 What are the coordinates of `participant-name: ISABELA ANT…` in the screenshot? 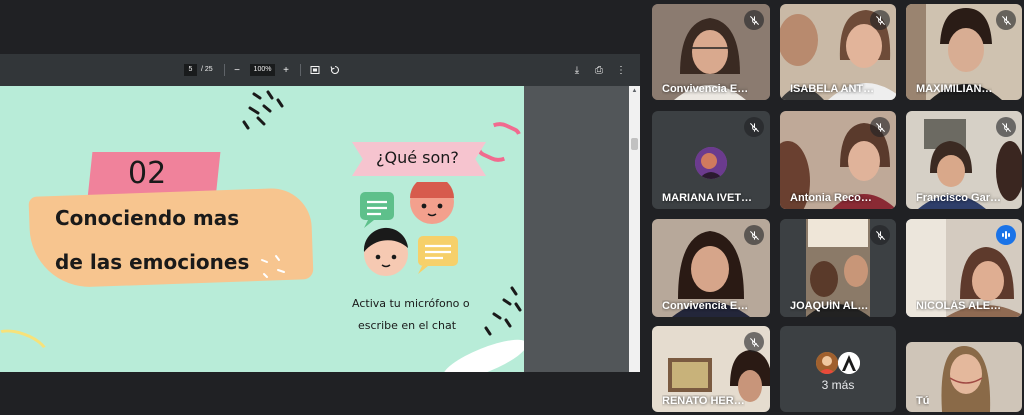 It's located at (832, 89).